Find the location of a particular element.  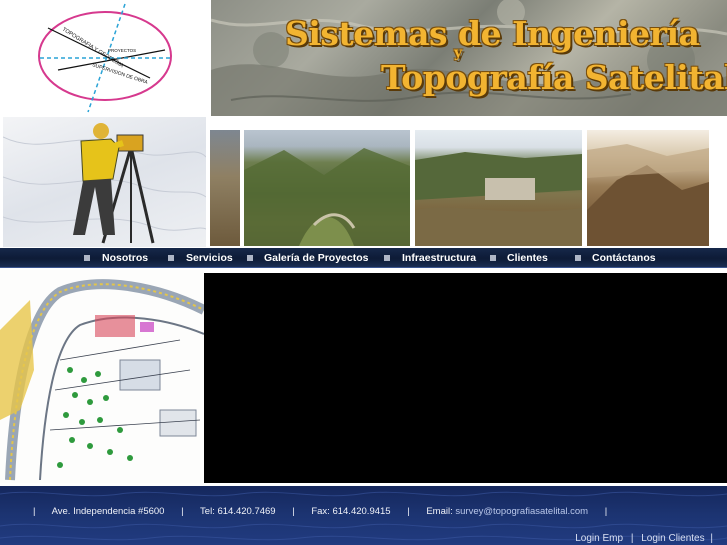

footer-address: Ave. Independencia #5600 is located at coordinates (108, 511).